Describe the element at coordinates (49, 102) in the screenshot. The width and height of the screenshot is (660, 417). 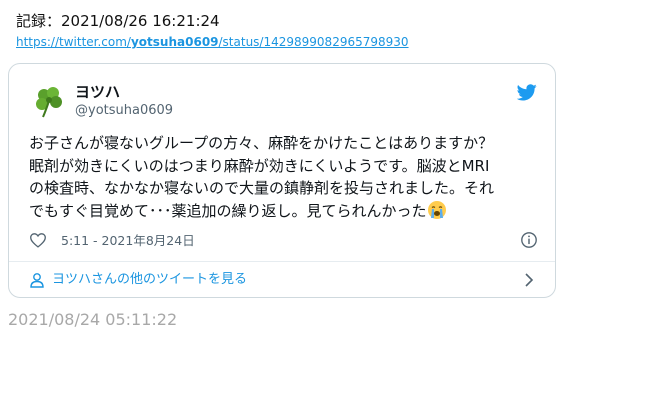
I see `clover-avatar-icon` at that location.